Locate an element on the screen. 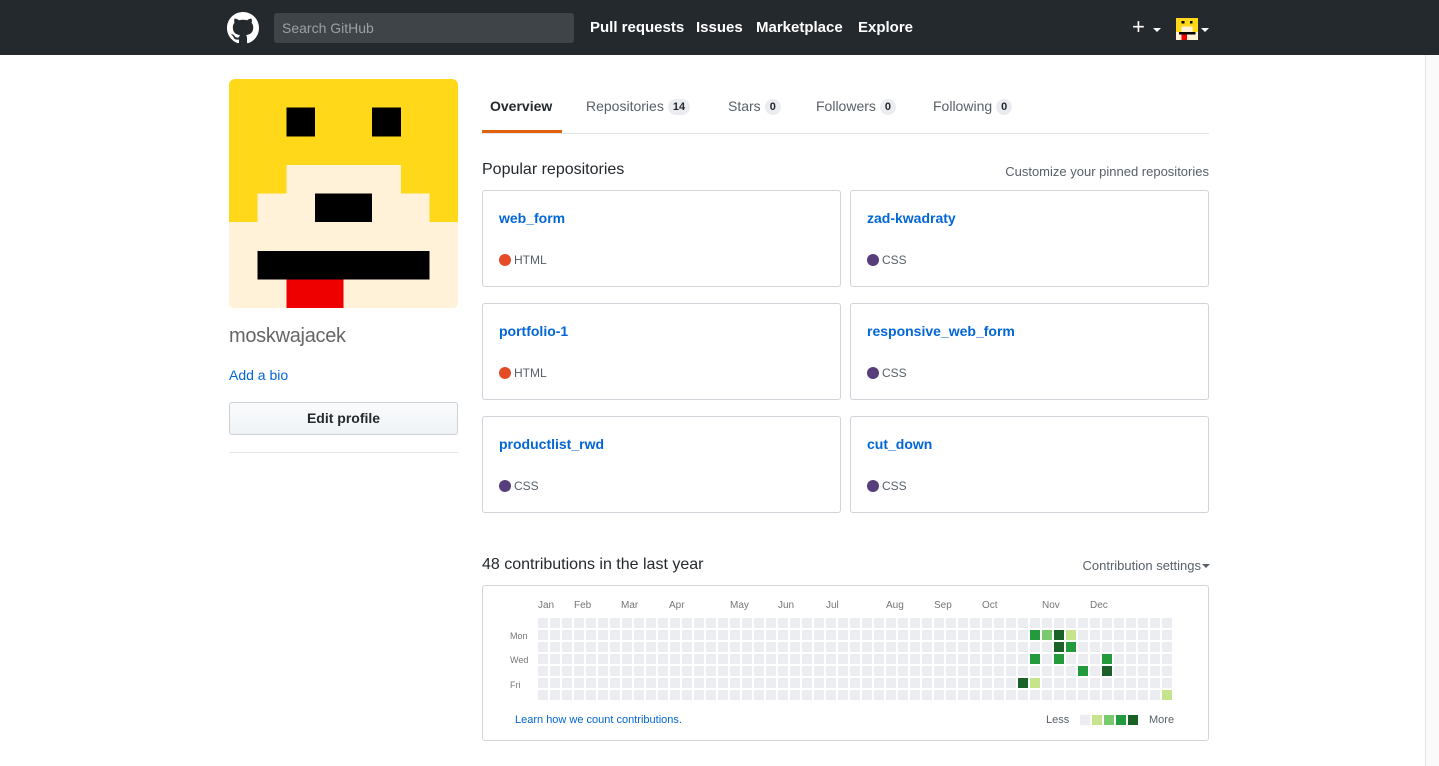 This screenshot has width=1439, height=766. scrollbar is located at coordinates (1432, 410).